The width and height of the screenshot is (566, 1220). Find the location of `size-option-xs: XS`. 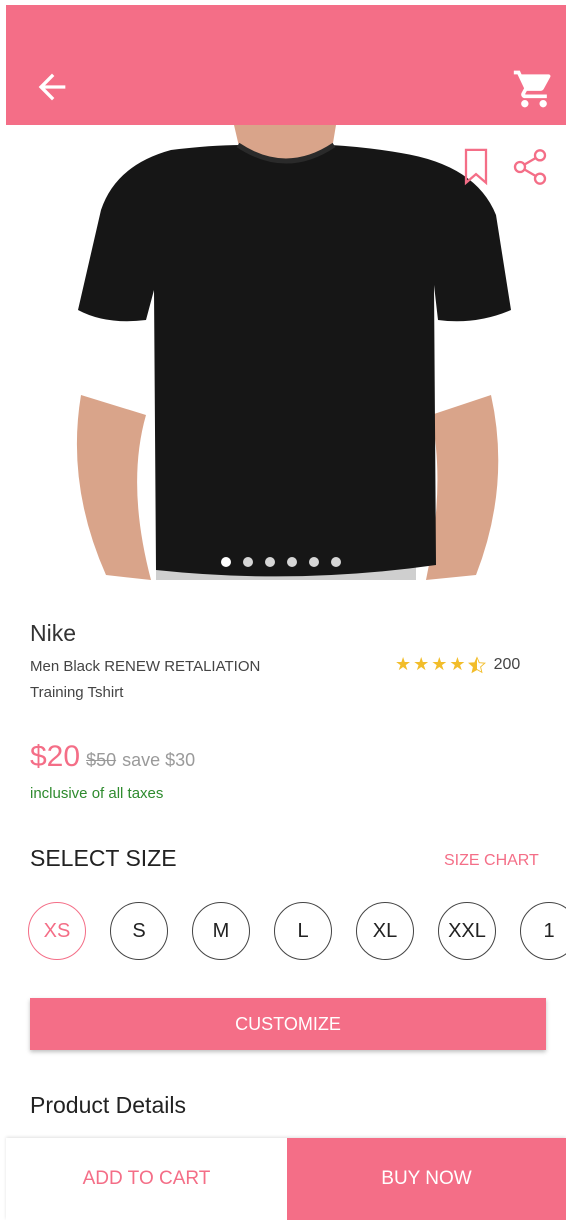

size-option-xs: XS is located at coordinates (57, 931).